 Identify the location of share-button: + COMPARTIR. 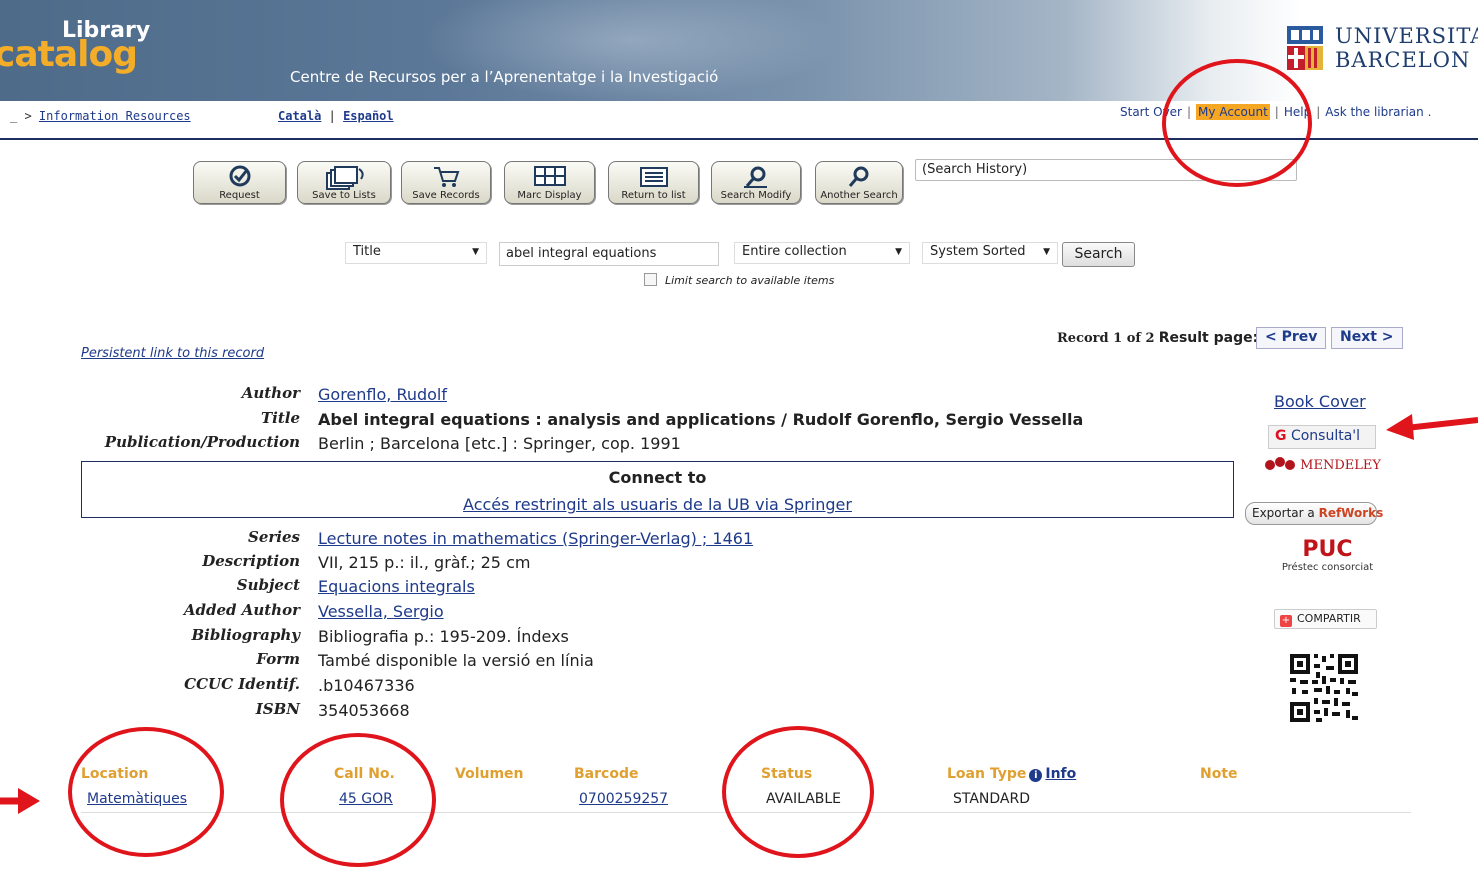
(1325, 619).